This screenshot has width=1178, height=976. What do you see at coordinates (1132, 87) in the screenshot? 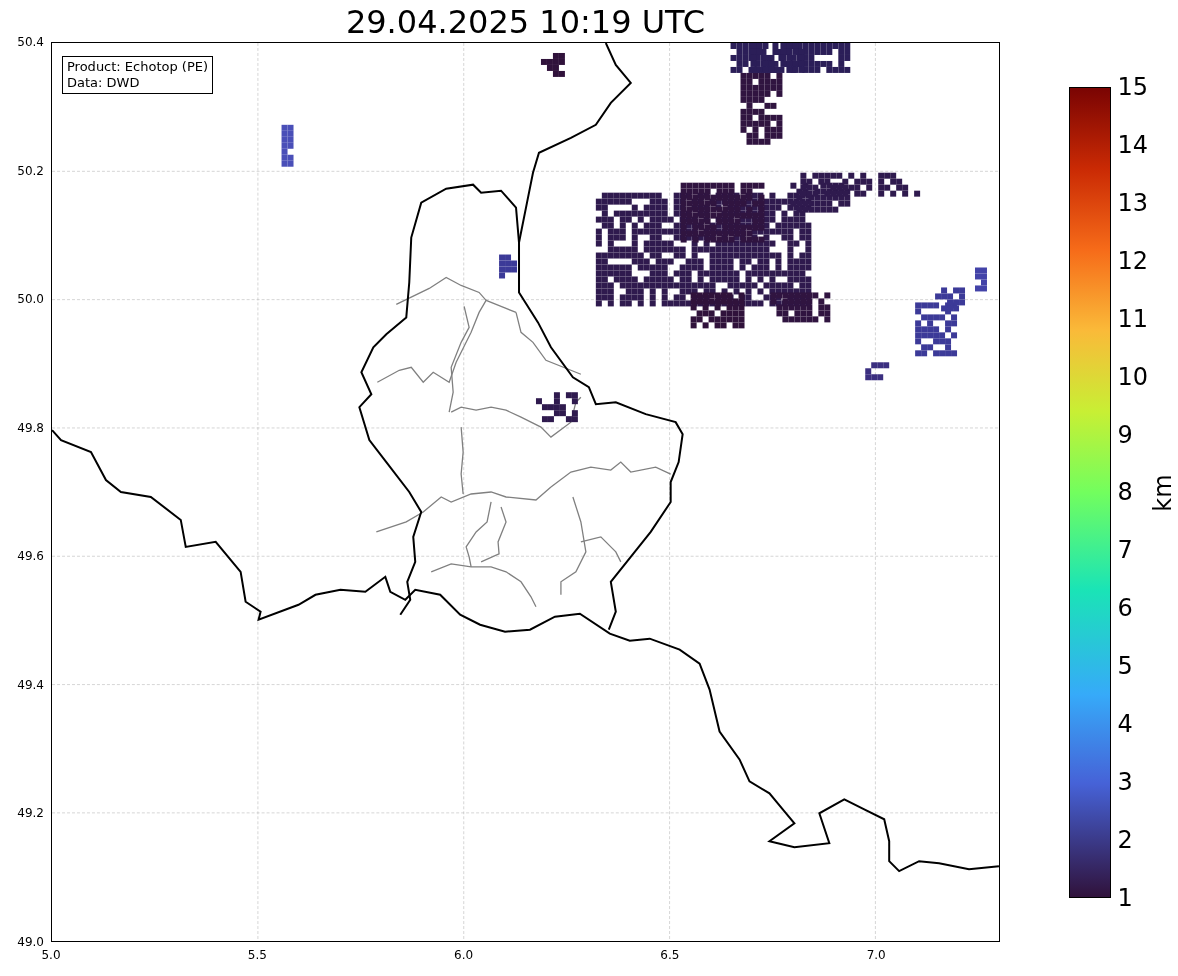
I see `colorbar-tick-label: 15` at bounding box center [1132, 87].